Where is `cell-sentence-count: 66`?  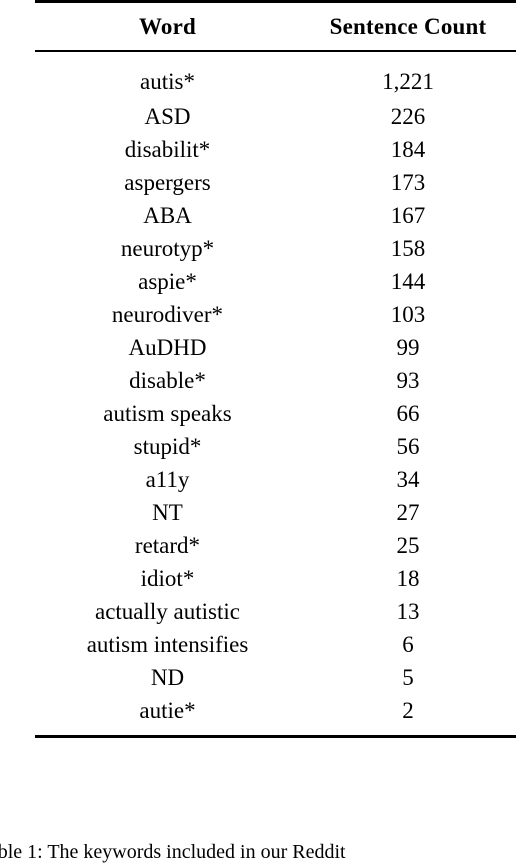
cell-sentence-count: 66 is located at coordinates (408, 413).